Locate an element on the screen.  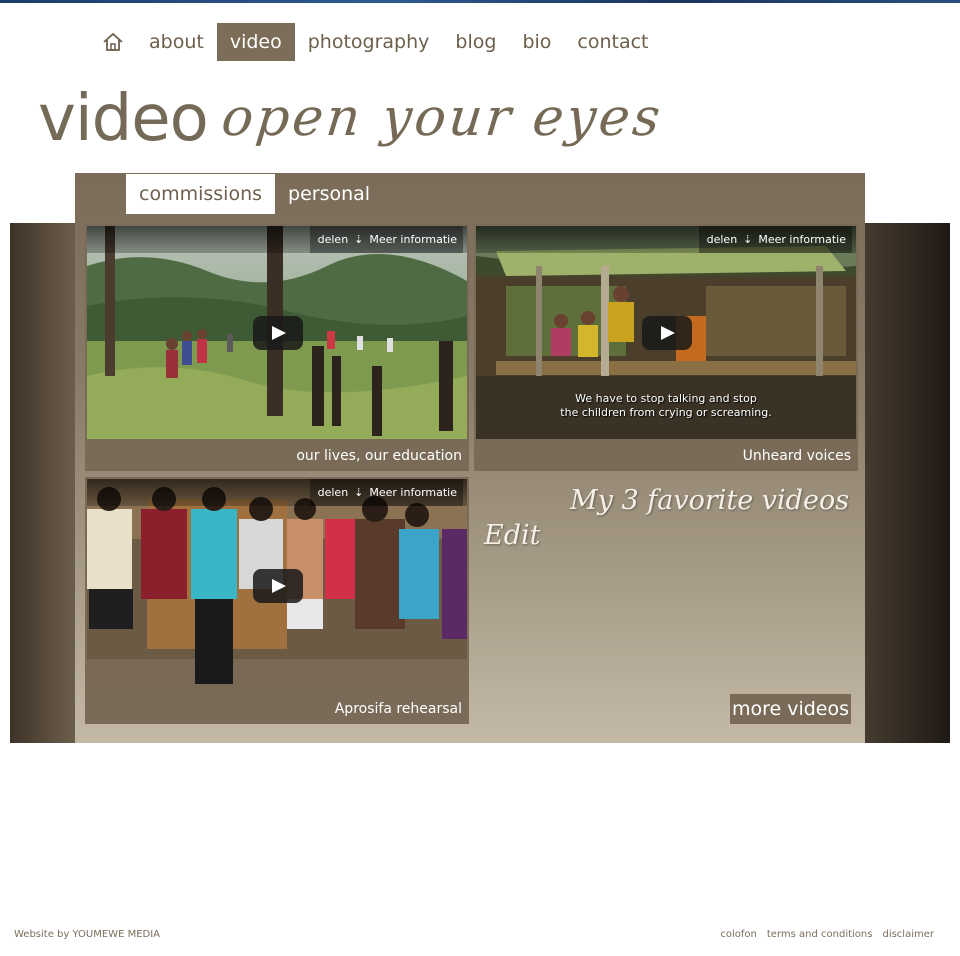
footer-credit: Website by YOUMEWE MEDIA is located at coordinates (87, 934).